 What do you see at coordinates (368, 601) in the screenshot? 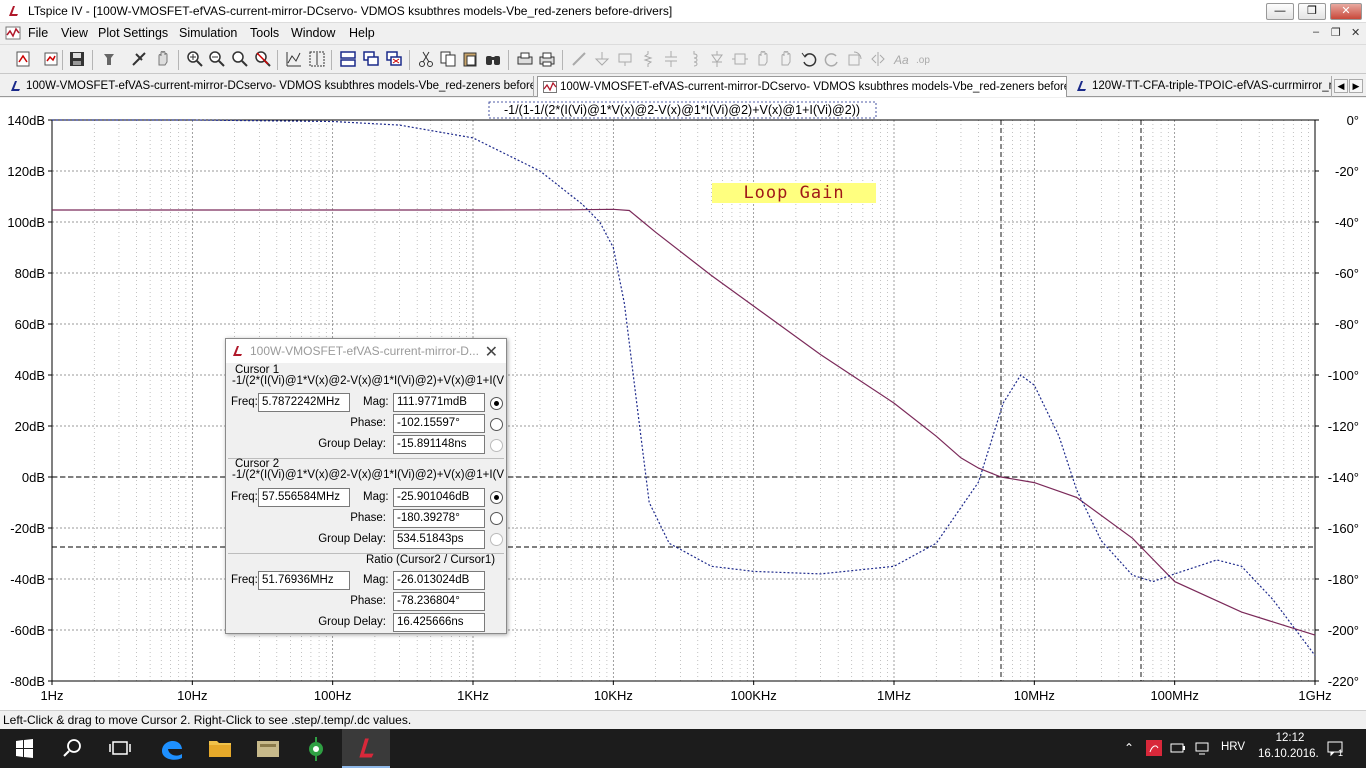
I see `ratio-phase-label: Phase:` at bounding box center [368, 601].